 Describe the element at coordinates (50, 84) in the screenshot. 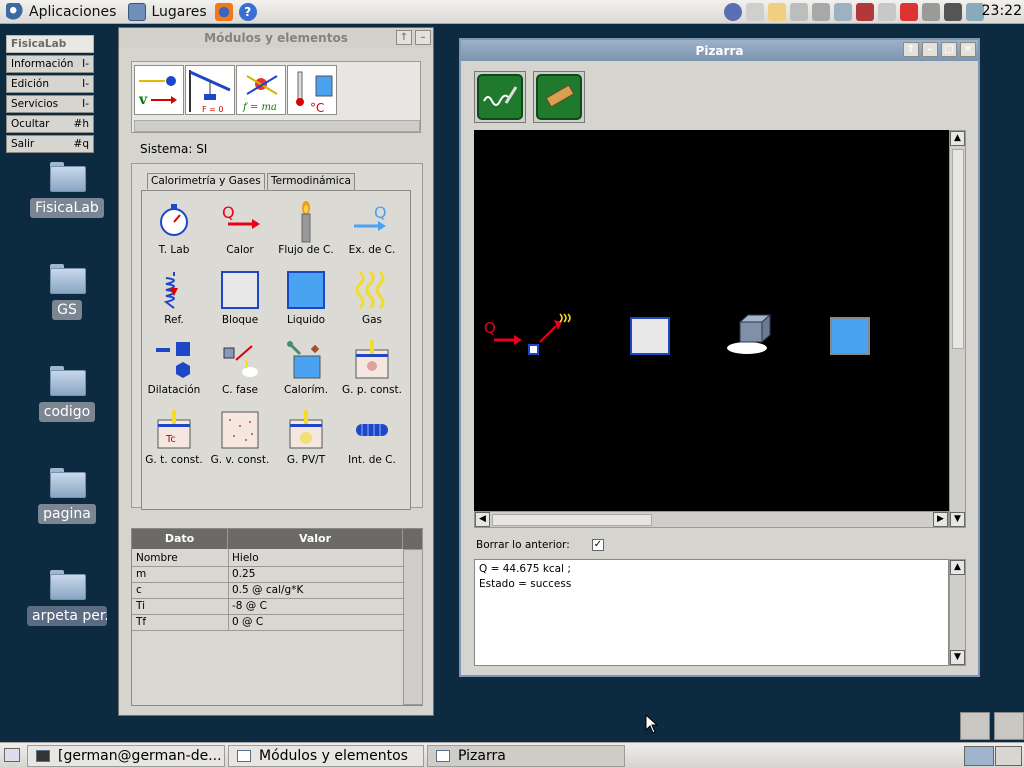

I see `menu-item-edicion: Edición I-` at that location.